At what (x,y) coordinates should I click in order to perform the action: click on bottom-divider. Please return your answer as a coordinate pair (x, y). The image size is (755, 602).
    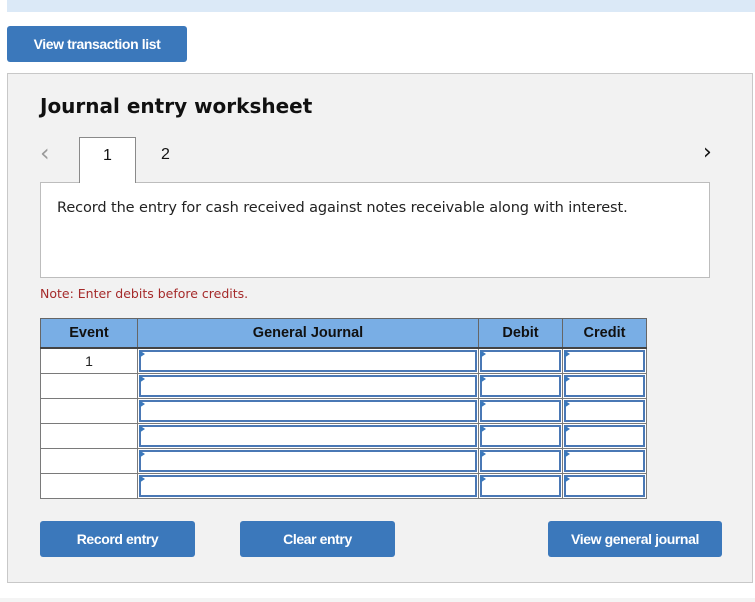
    Looking at the image, I should click on (377, 600).